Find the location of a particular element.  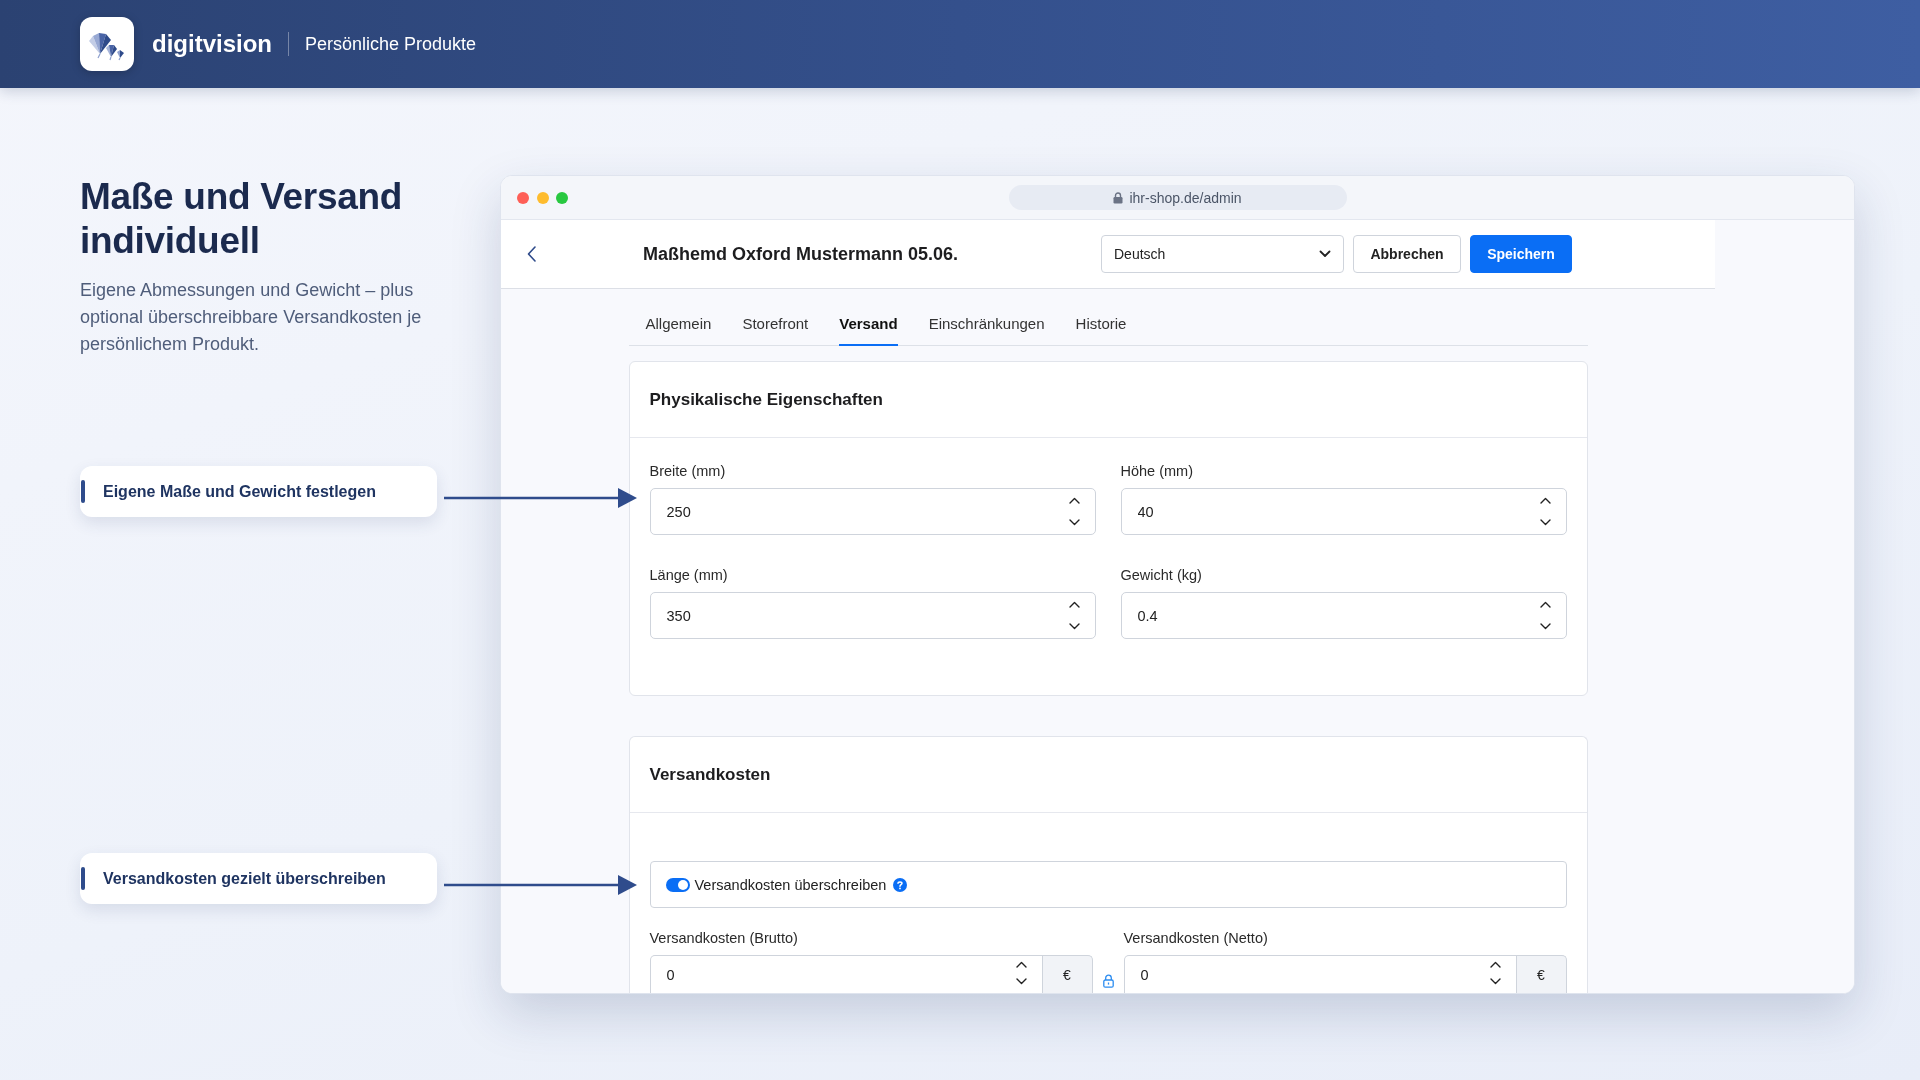

page-heading: Maße und Versand individuell is located at coordinates (242, 219).